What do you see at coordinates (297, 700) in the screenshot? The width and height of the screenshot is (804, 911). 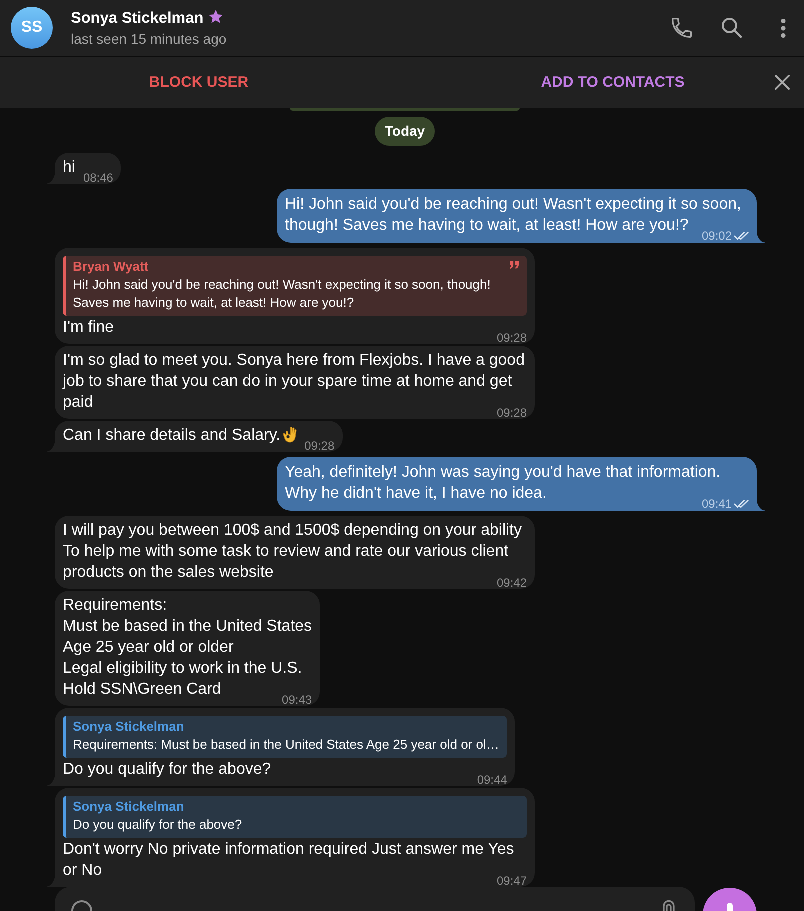 I see `message-time: 09:43` at bounding box center [297, 700].